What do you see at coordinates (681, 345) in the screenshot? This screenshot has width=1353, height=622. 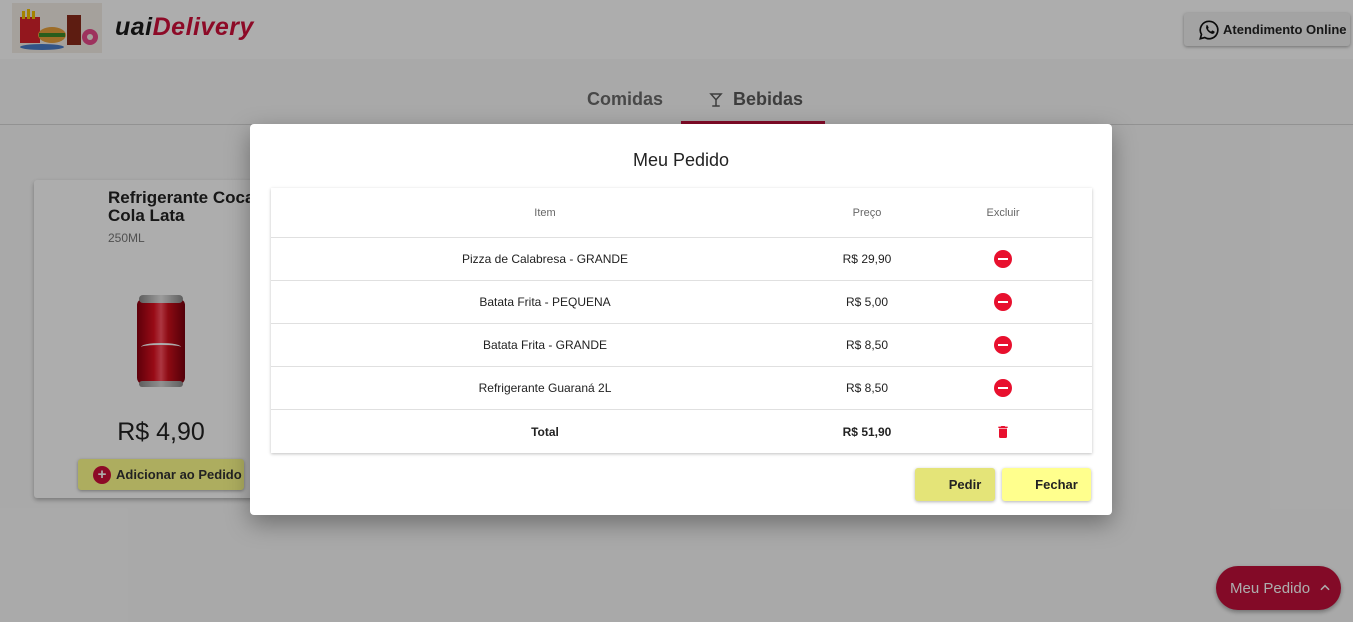 I see `table-row: Batata Frita - GRANDE R$ 8,50` at bounding box center [681, 345].